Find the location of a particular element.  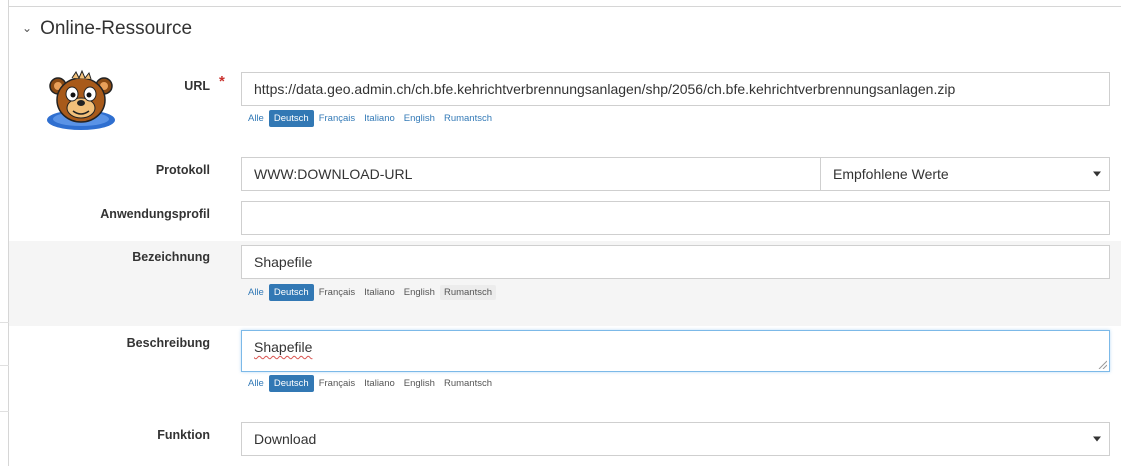

beschreibung-text: Shapefile is located at coordinates (283, 347).